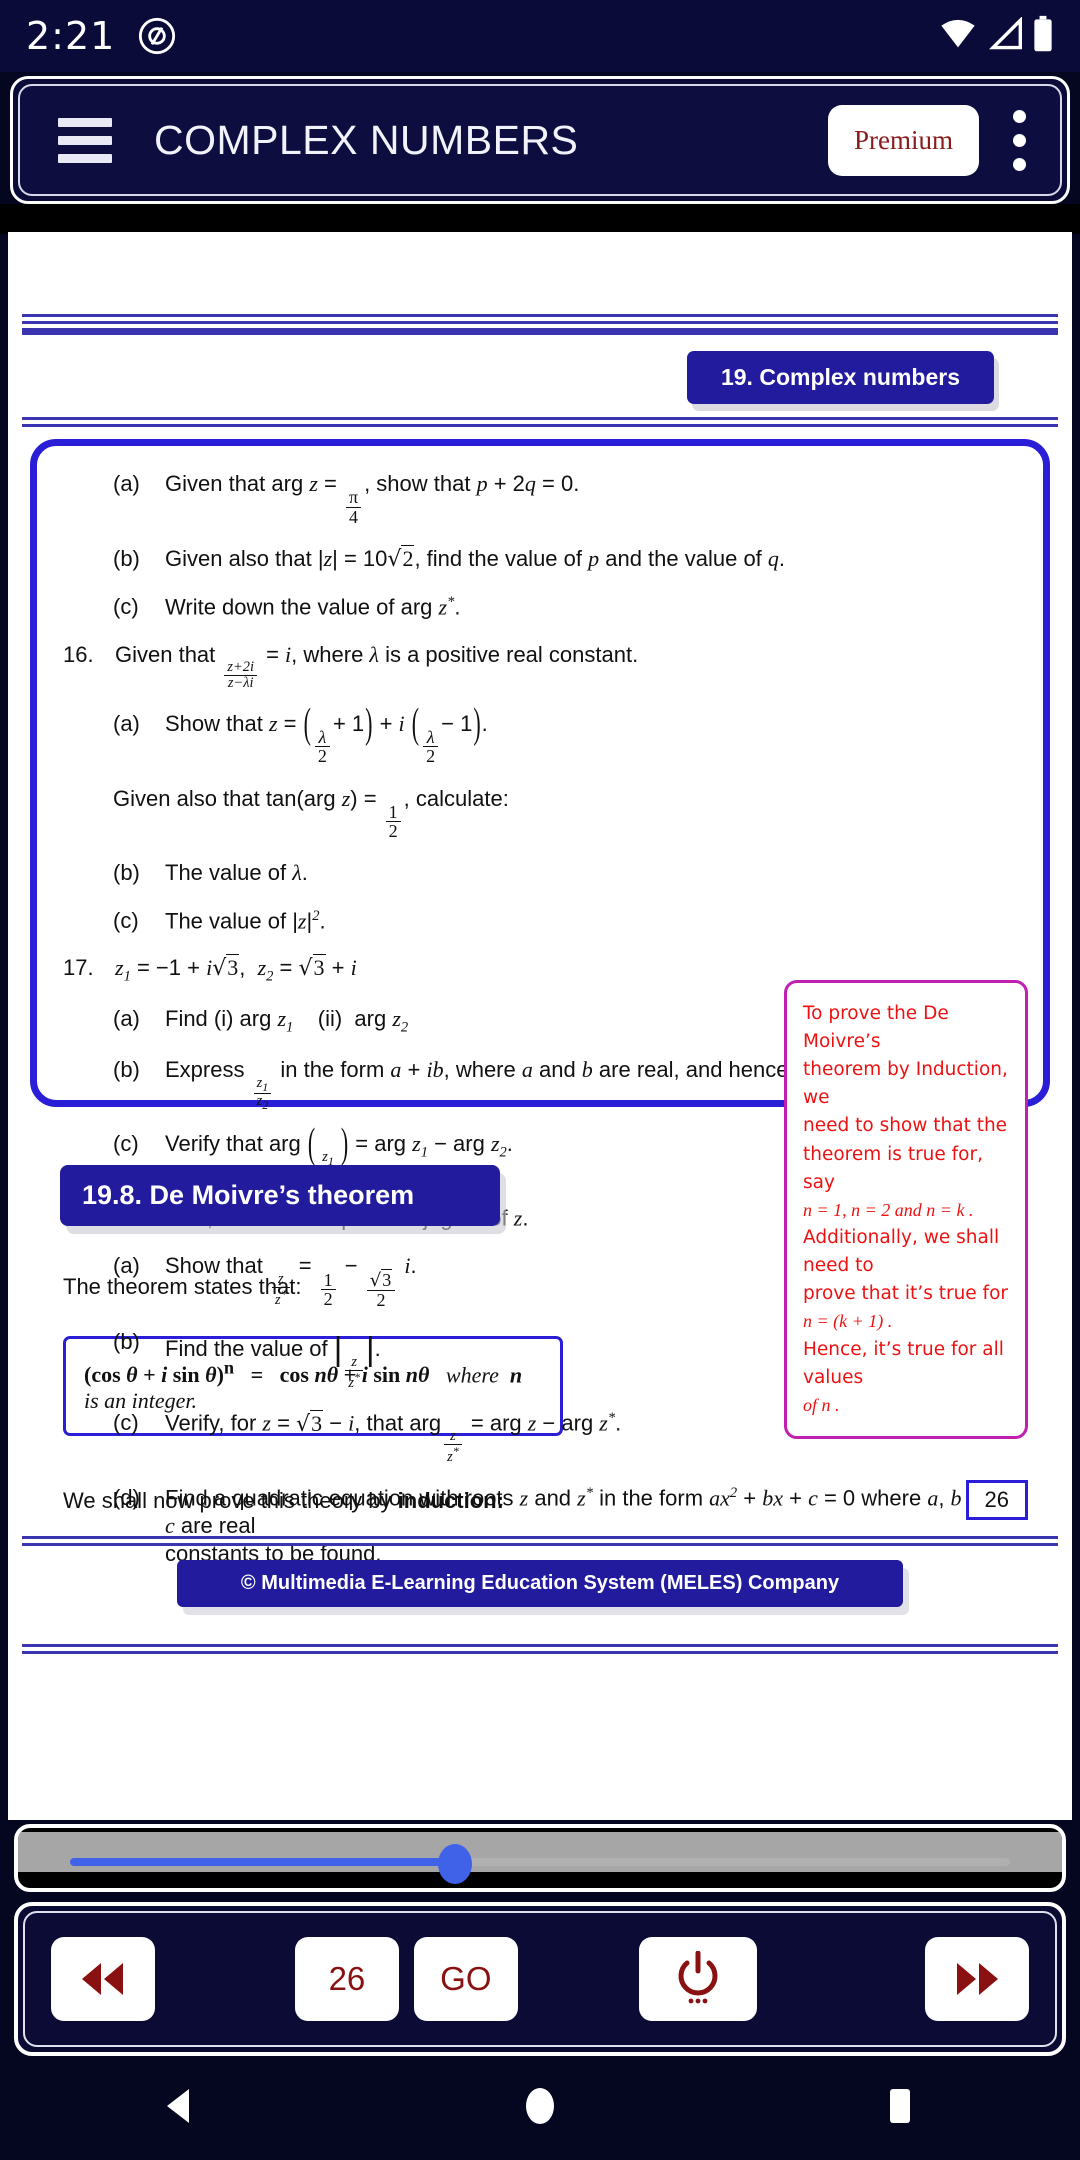 This screenshot has width=1080, height=2160. I want to click on mid-rules, so click(540, 422).